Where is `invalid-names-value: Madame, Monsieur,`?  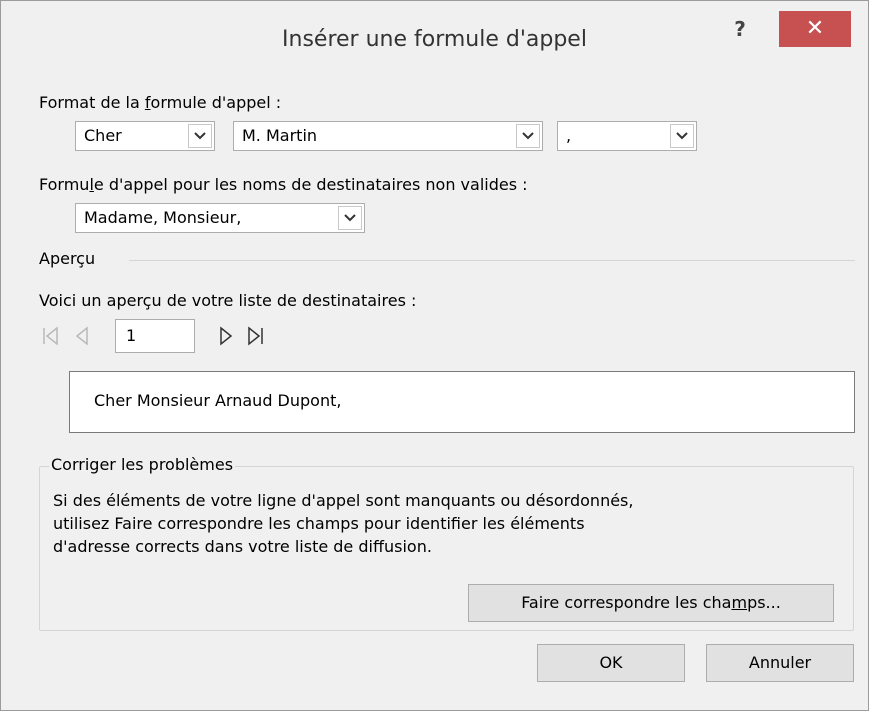 invalid-names-value: Madame, Monsieur, is located at coordinates (163, 217).